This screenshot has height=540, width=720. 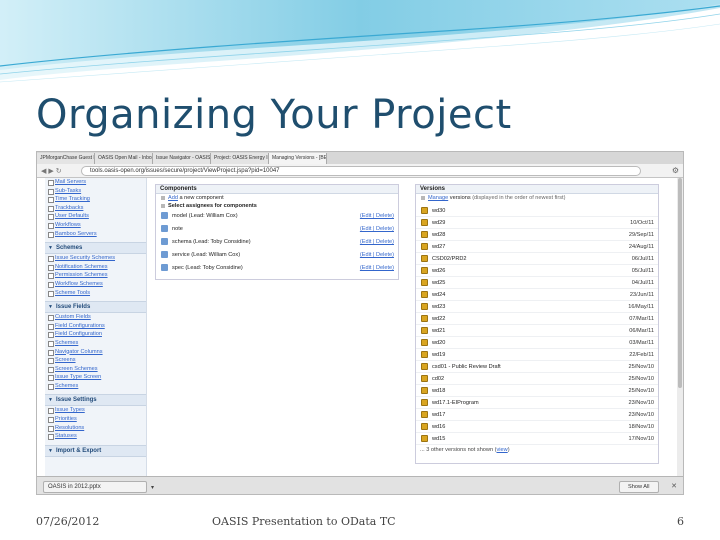 I want to click on sidebar-item: Priorities, so click(x=95, y=419).